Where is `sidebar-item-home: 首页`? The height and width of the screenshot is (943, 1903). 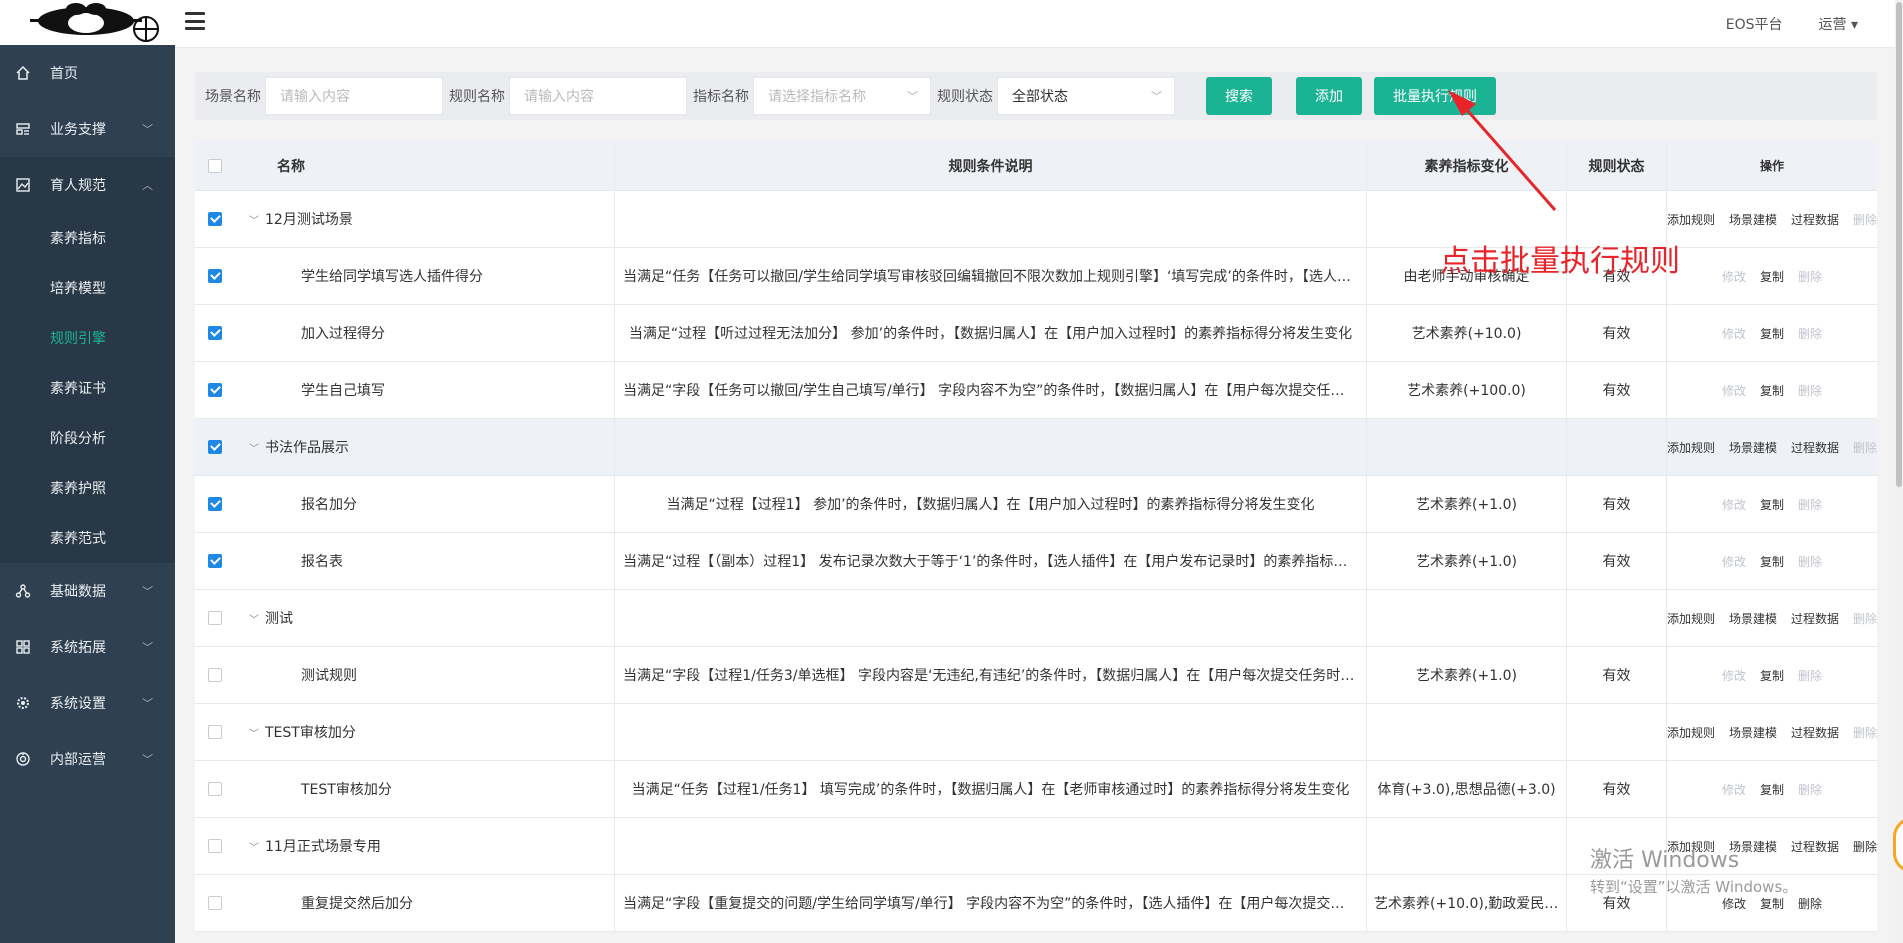 sidebar-item-home: 首页 is located at coordinates (87, 73).